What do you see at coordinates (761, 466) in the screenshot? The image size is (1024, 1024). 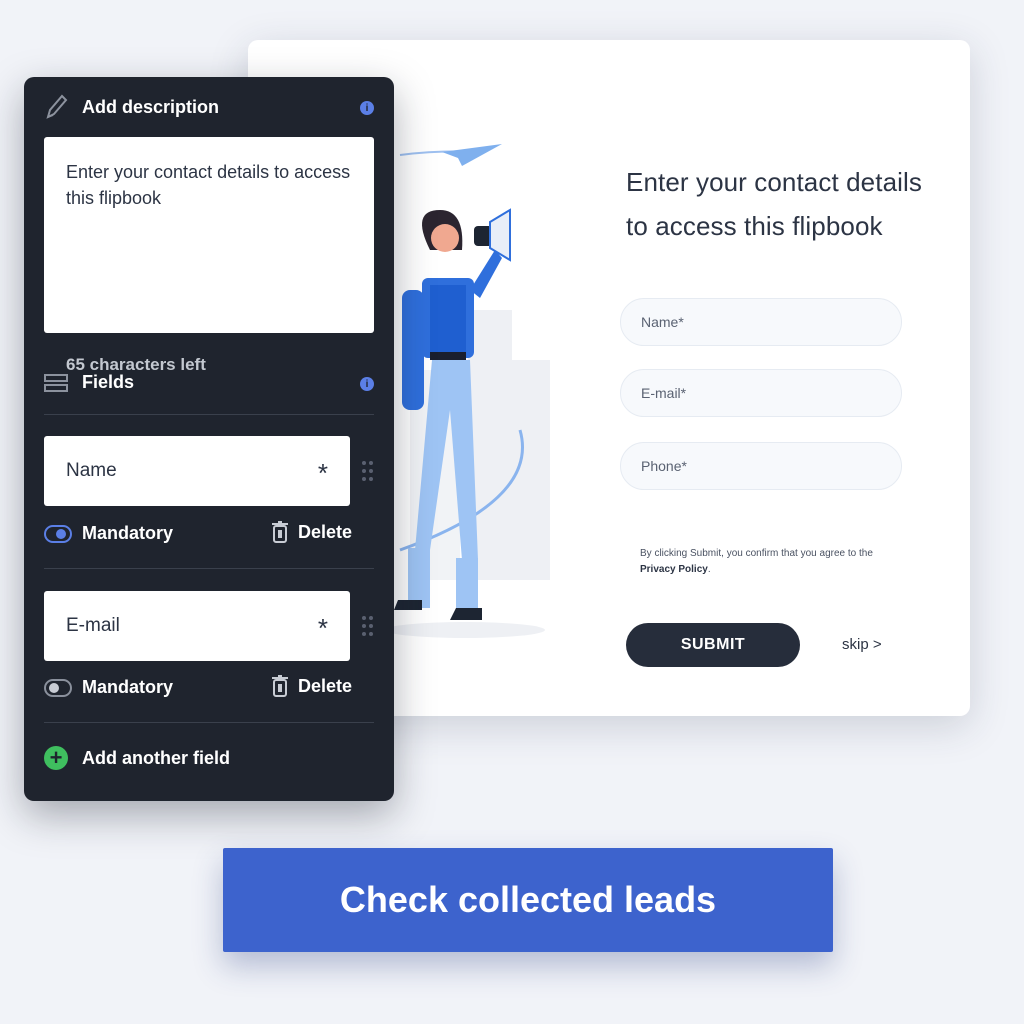 I see `phone-input: Phone*` at bounding box center [761, 466].